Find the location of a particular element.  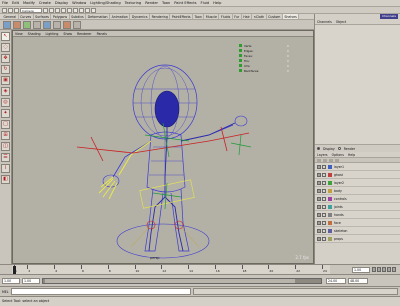

menu-toon: Toon is located at coordinates (166, 3).